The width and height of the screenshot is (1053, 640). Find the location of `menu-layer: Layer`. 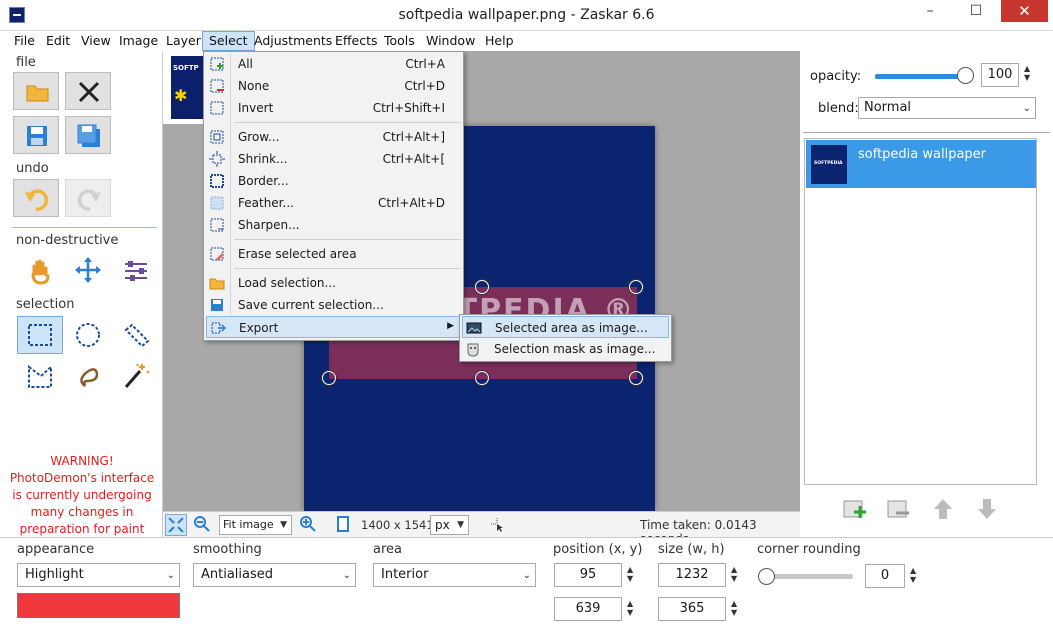

menu-layer: Layer is located at coordinates (183, 41).